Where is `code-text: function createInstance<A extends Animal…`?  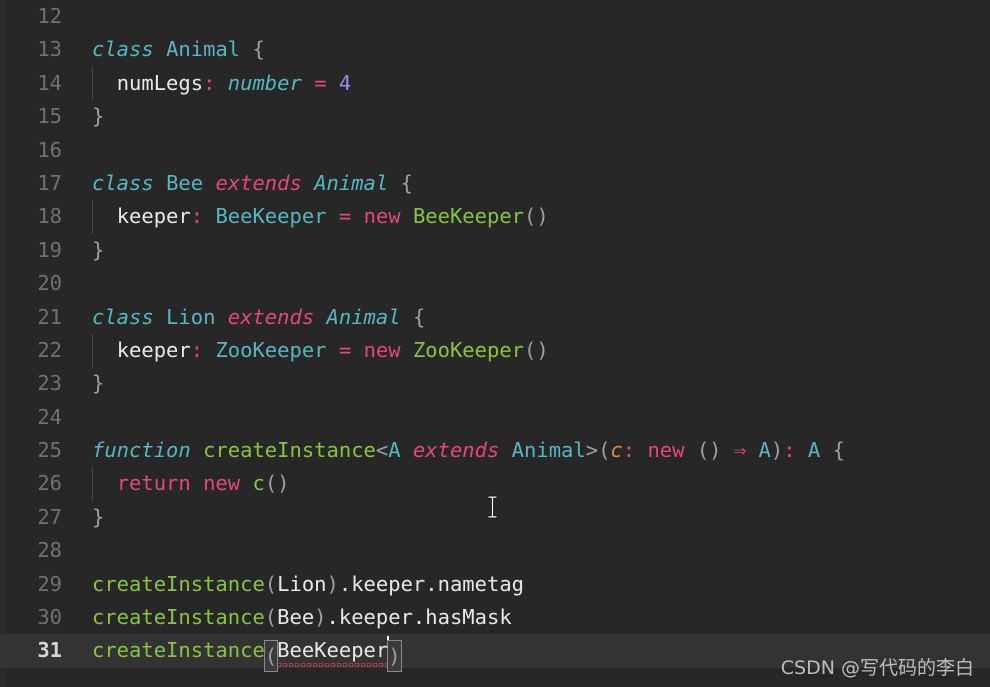
code-text: function createInstance<A extends Animal… is located at coordinates (468, 450).